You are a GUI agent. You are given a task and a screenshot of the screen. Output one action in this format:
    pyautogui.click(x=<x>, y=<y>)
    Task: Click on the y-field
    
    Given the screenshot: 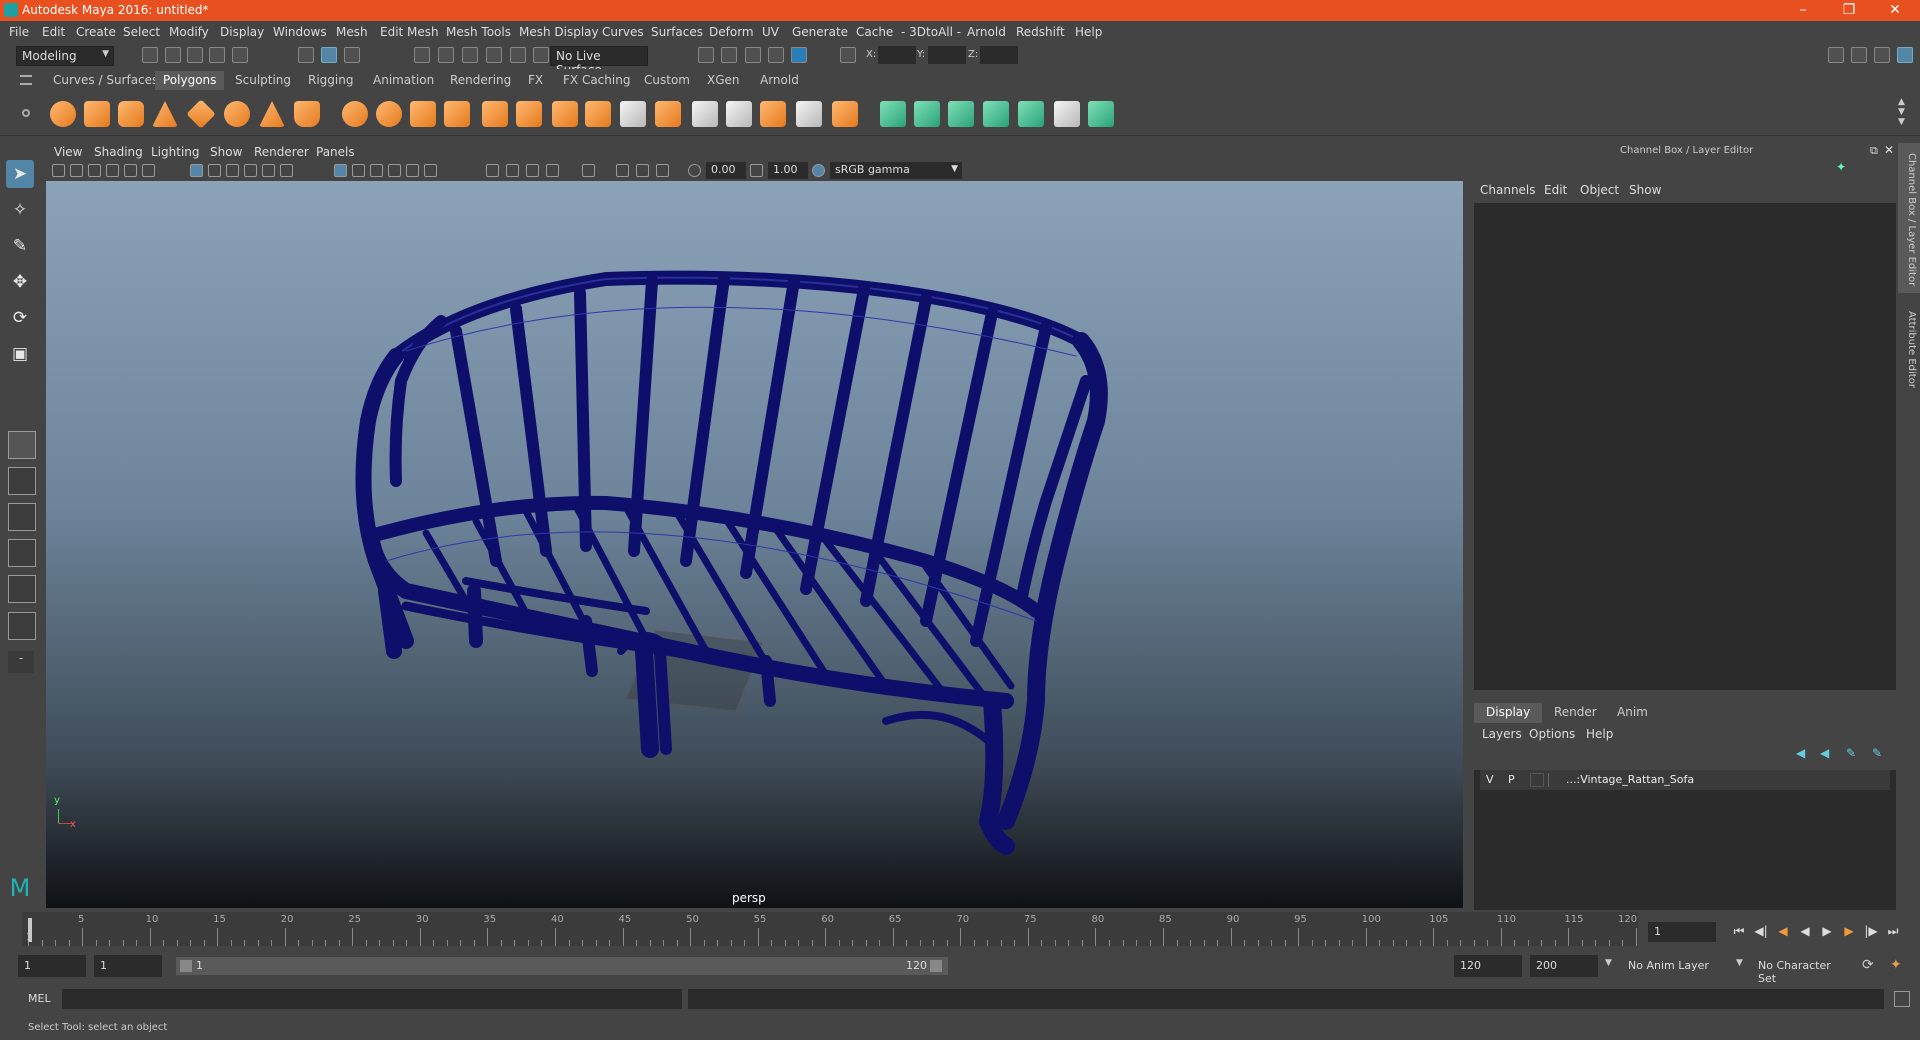 What is the action you would take?
    pyautogui.click(x=947, y=55)
    